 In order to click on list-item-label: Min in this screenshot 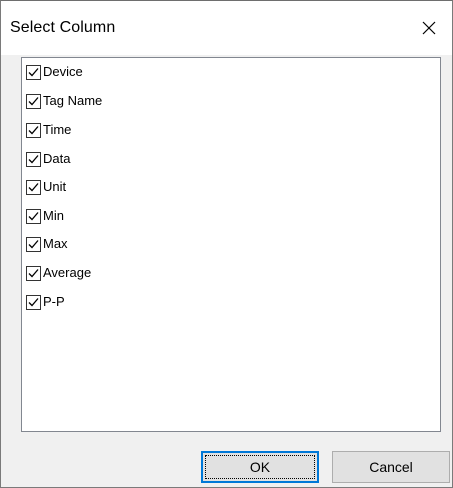, I will do `click(53, 215)`.